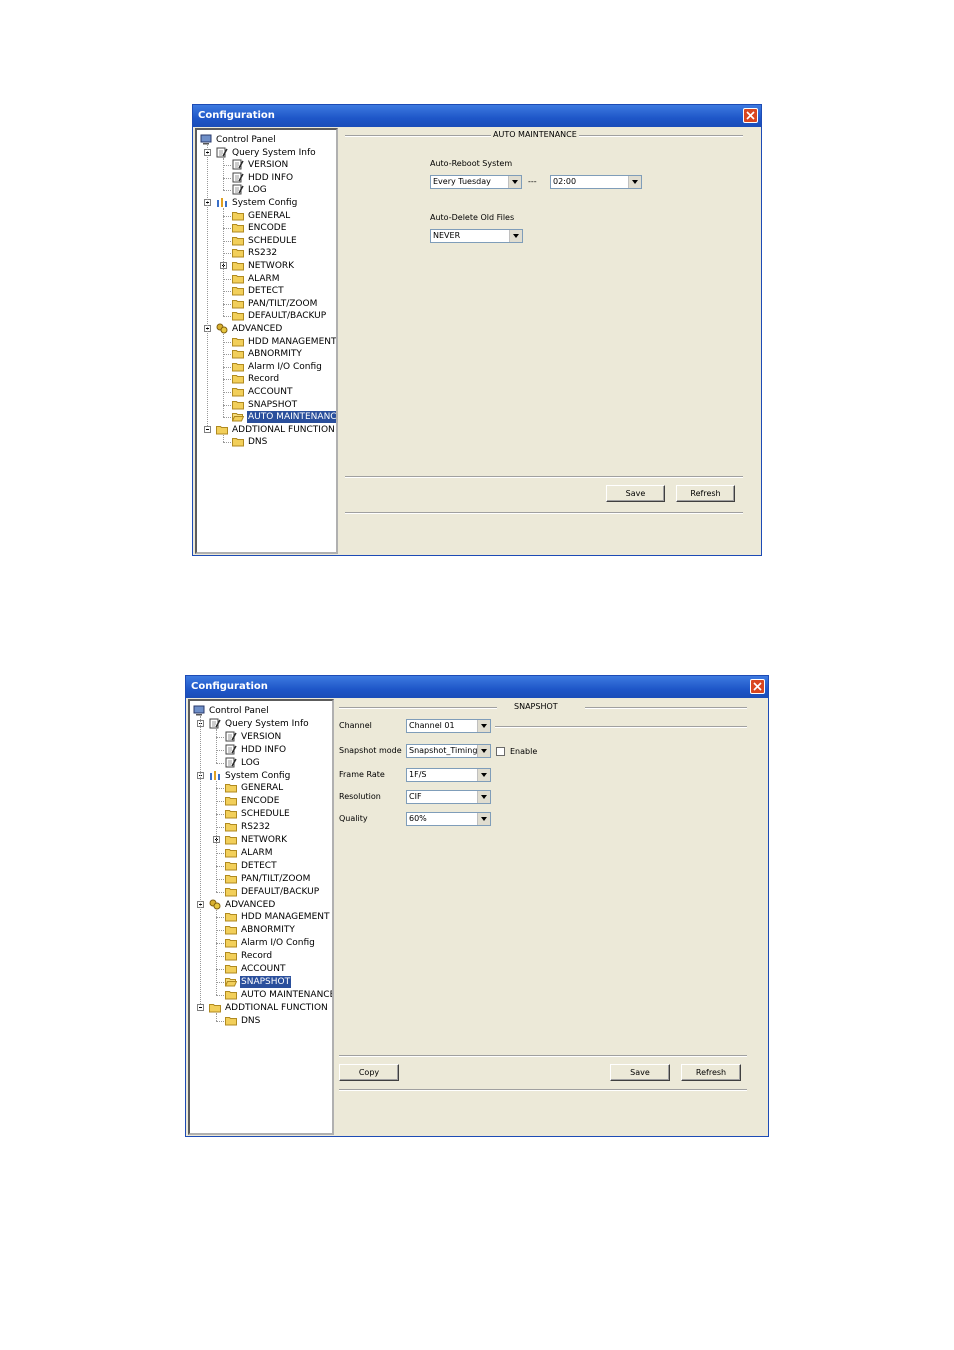 Image resolution: width=954 pixels, height=1350 pixels. Describe the element at coordinates (270, 392) in the screenshot. I see `tree-item-label: ACCOUNT` at that location.